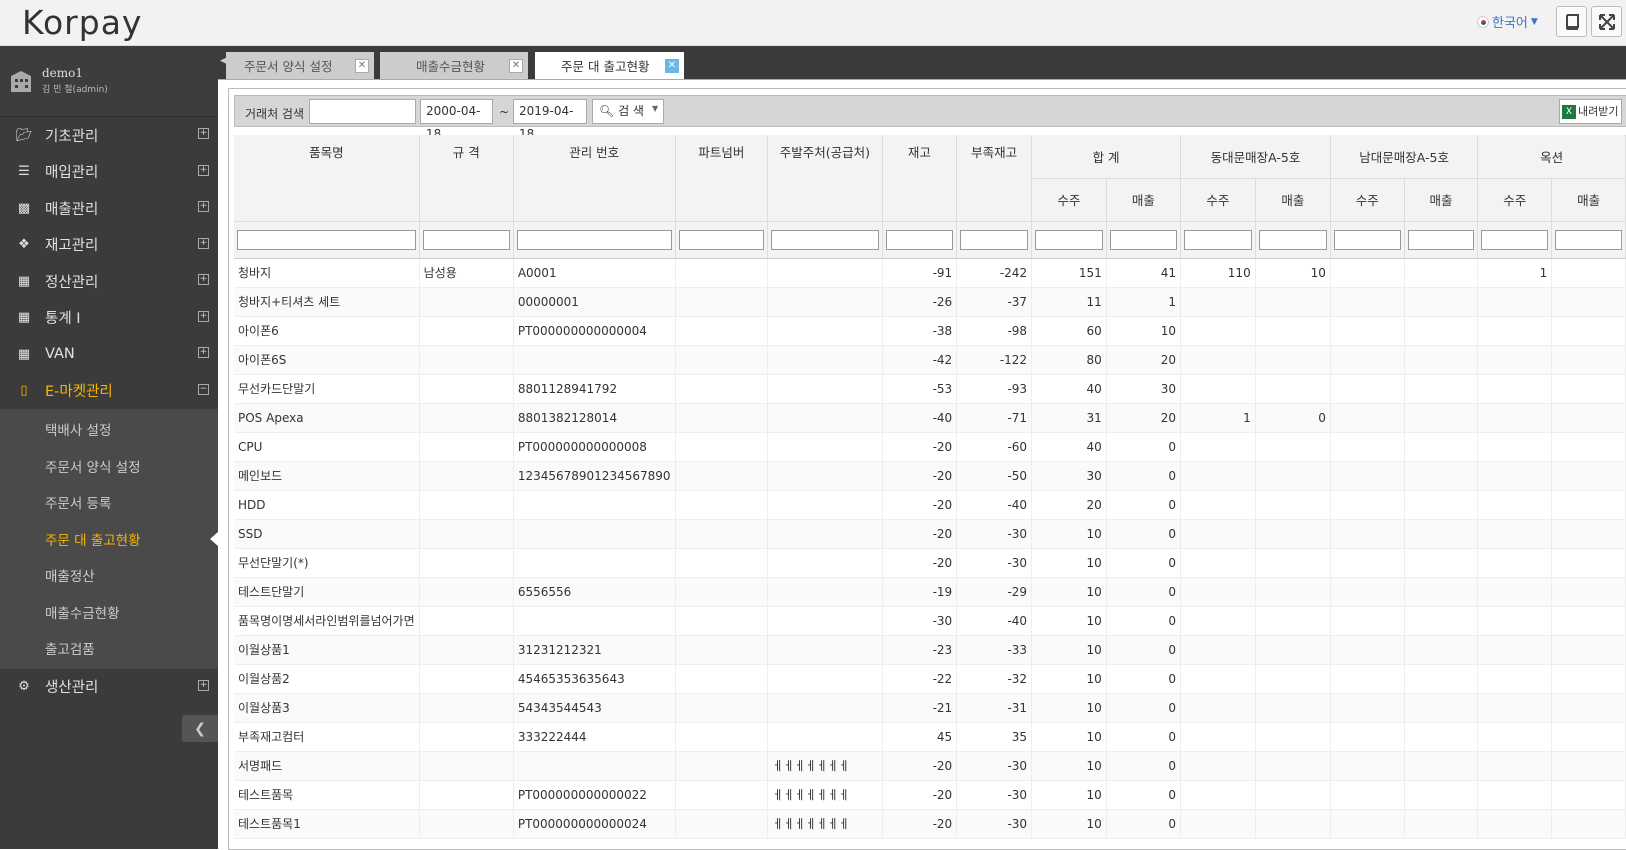 The width and height of the screenshot is (1626, 850). Describe the element at coordinates (82, 22) in the screenshot. I see `app-logo: Korpay` at that location.